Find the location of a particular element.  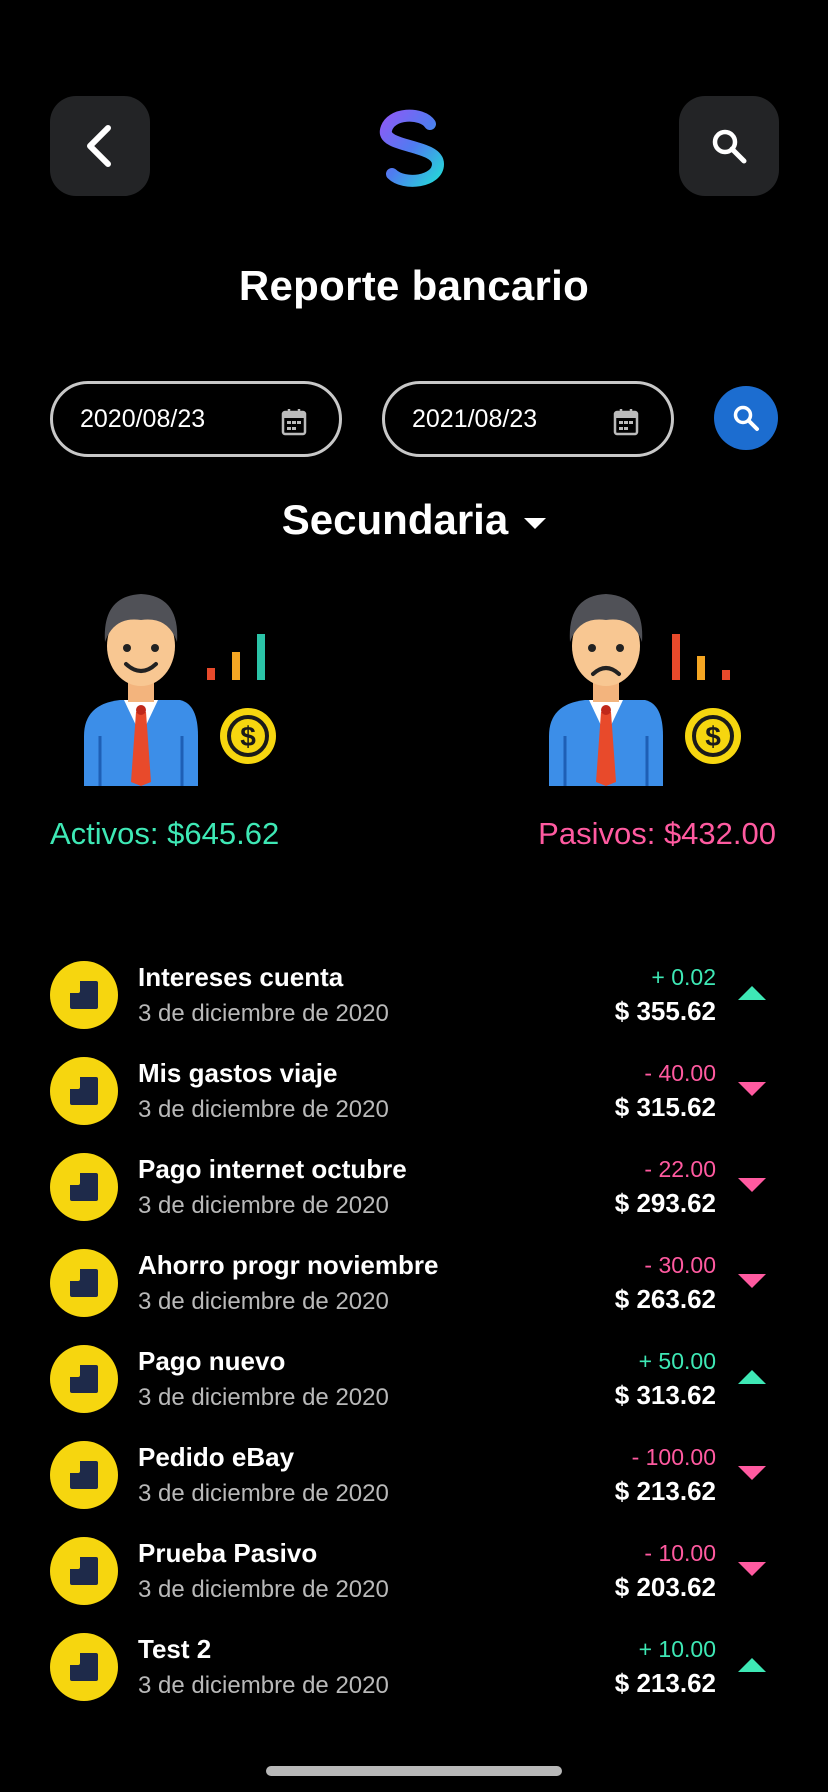

home-indicator is located at coordinates (414, 1771).